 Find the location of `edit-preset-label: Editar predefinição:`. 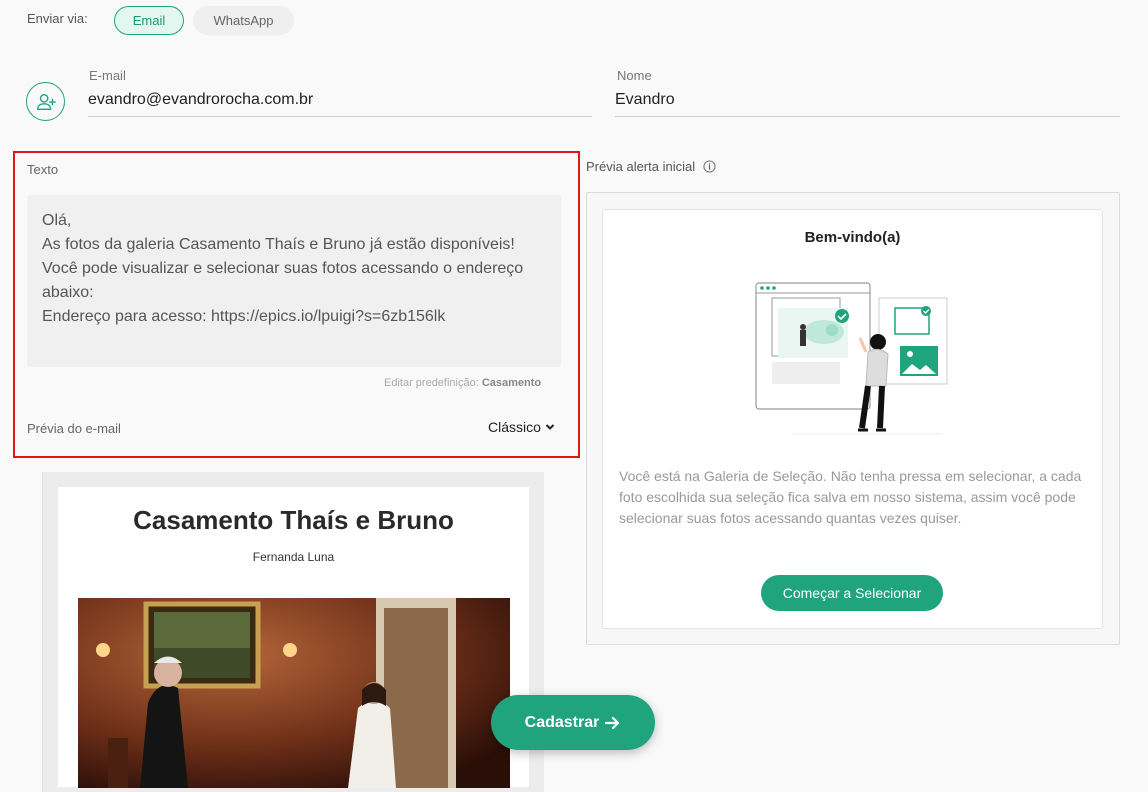

edit-preset-label: Editar predefinição: is located at coordinates (431, 383).